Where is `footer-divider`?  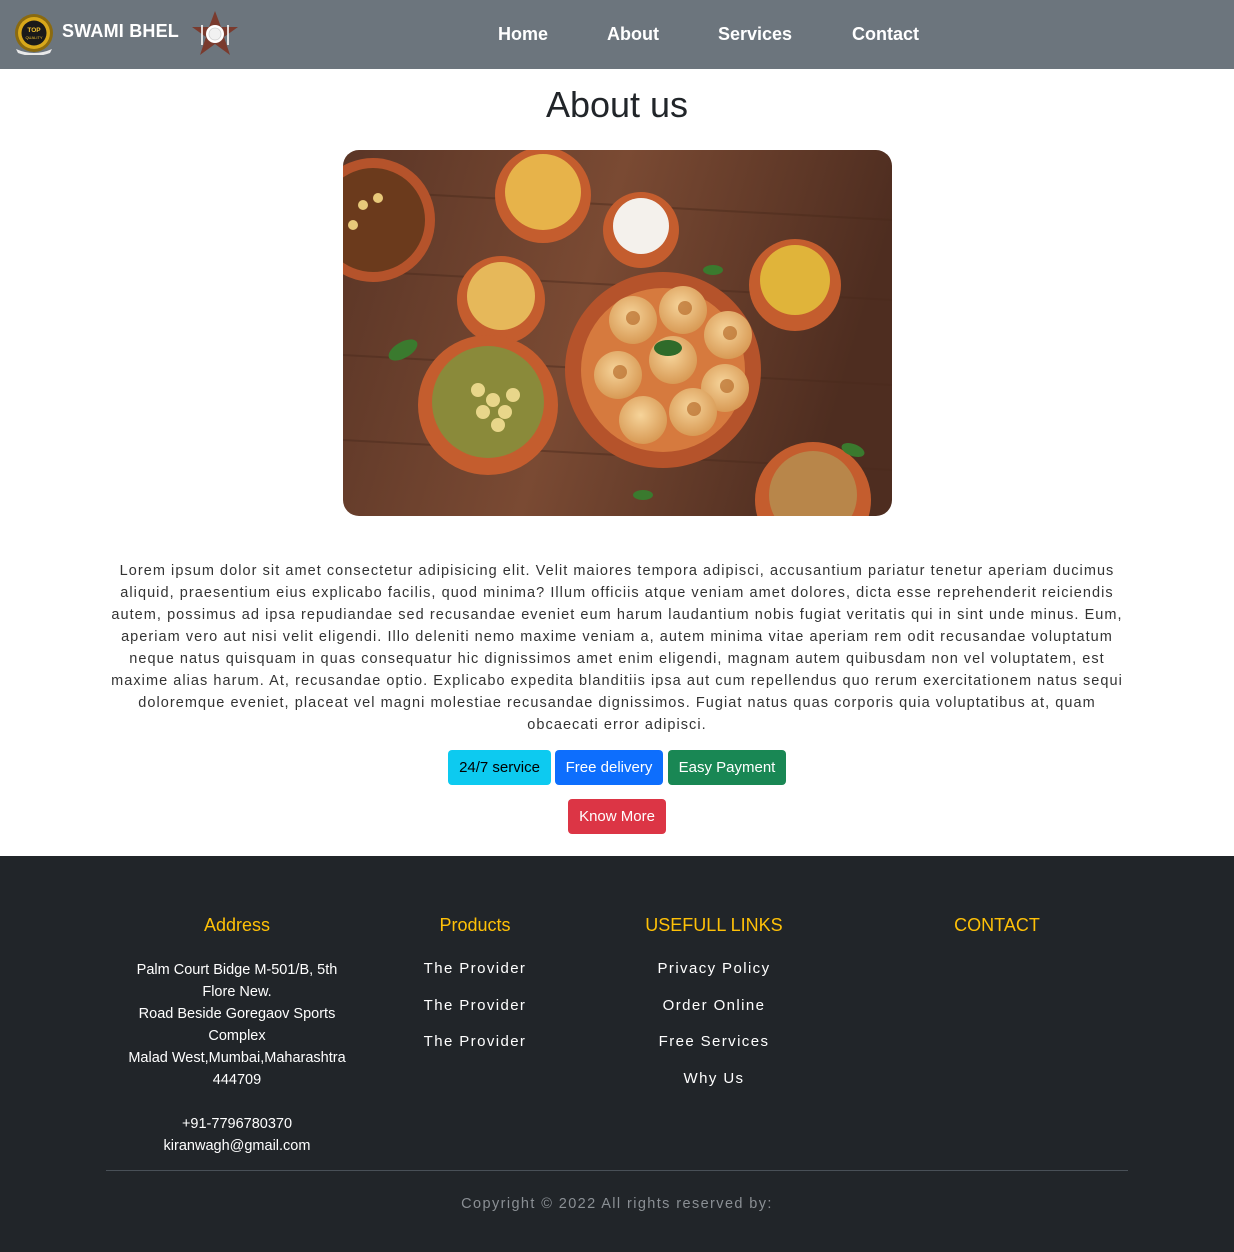 footer-divider is located at coordinates (617, 1170).